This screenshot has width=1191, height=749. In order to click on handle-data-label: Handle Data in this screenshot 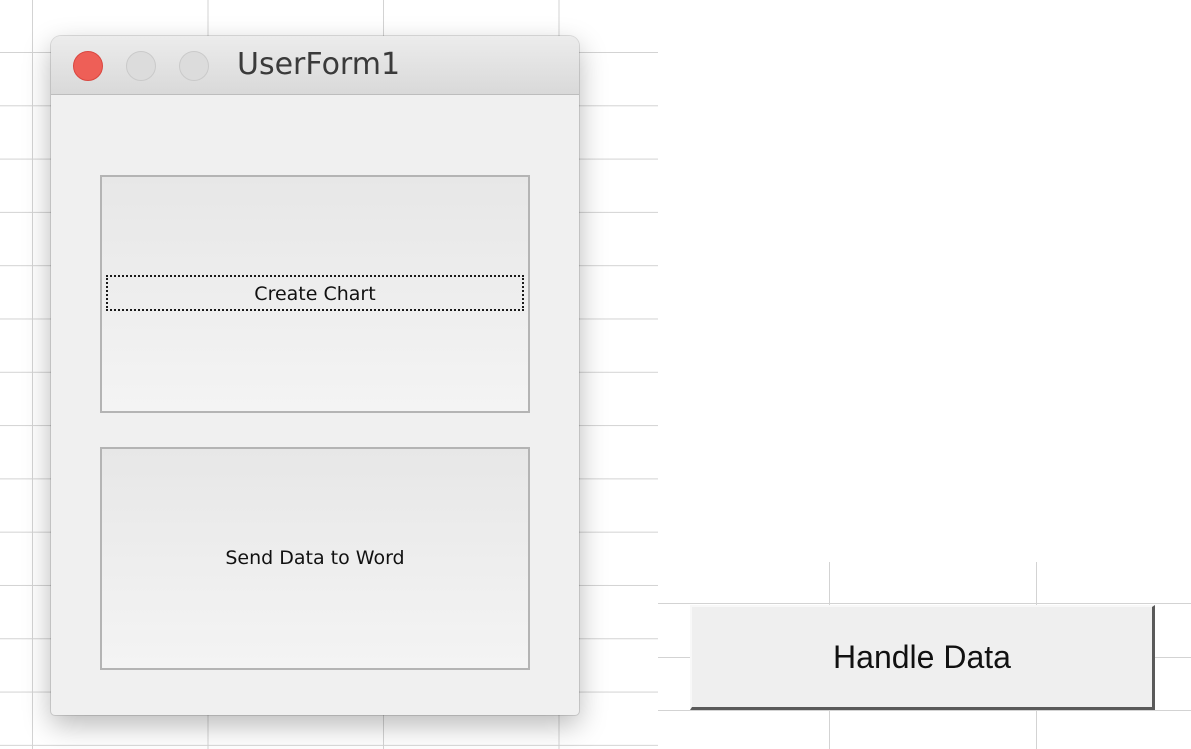, I will do `click(922, 657)`.